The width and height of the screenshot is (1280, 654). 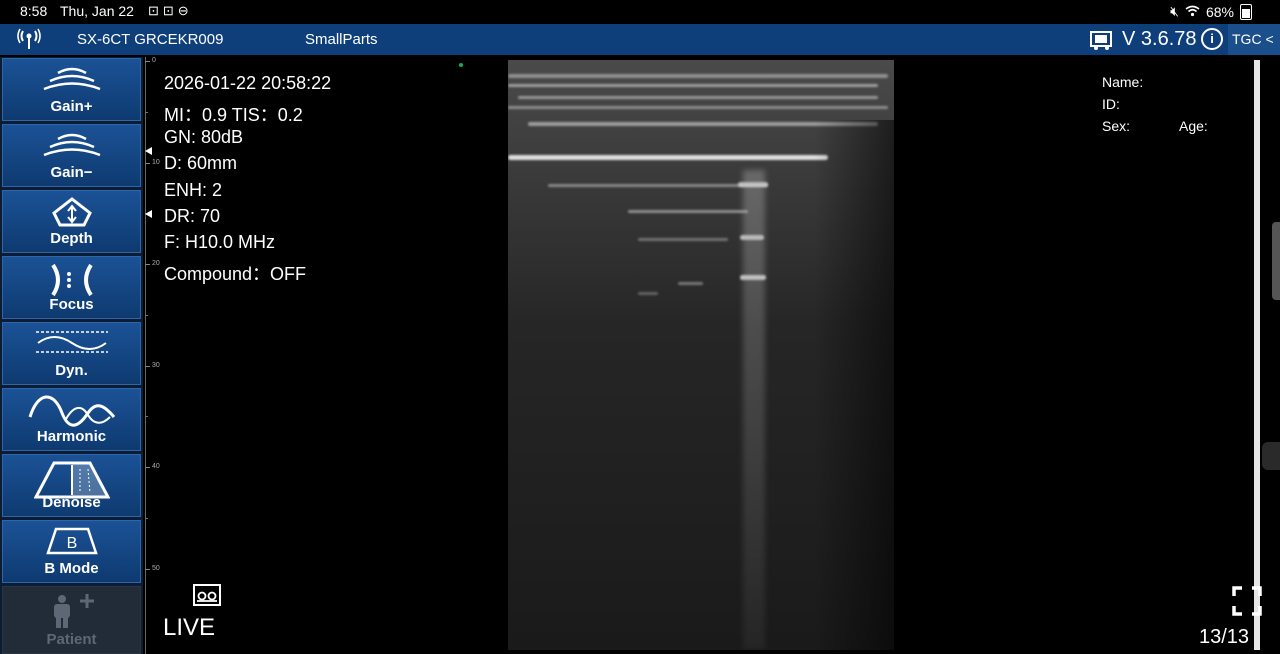 I want to click on ruler-tick-label: 0, so click(x=154, y=60).